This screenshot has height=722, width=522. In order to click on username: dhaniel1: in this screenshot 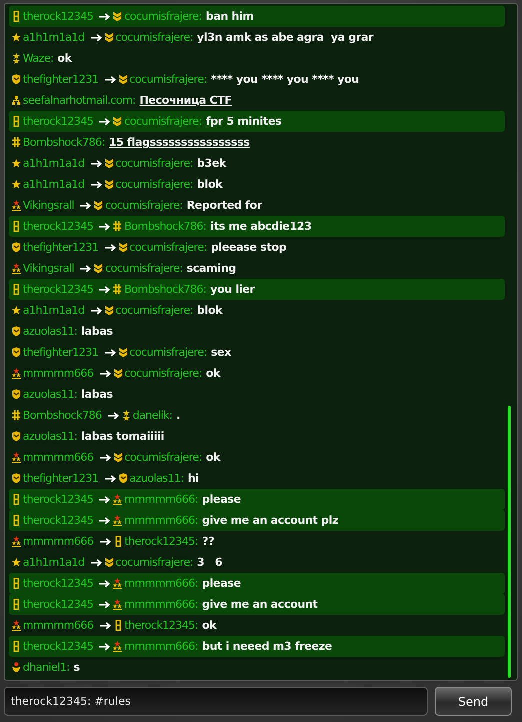, I will do `click(46, 667)`.